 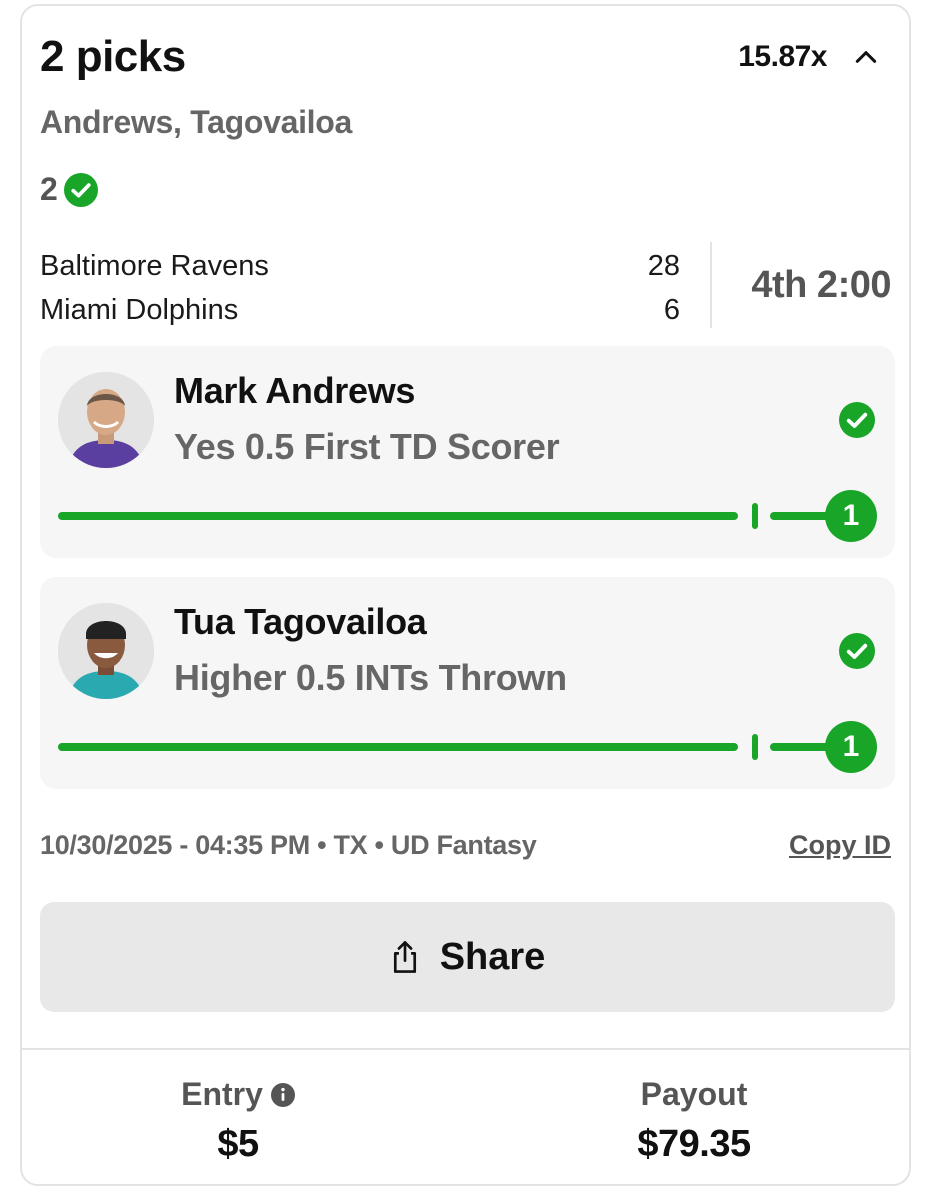 What do you see at coordinates (360, 310) in the screenshot?
I see `team-row: Miami Dolphins 6` at bounding box center [360, 310].